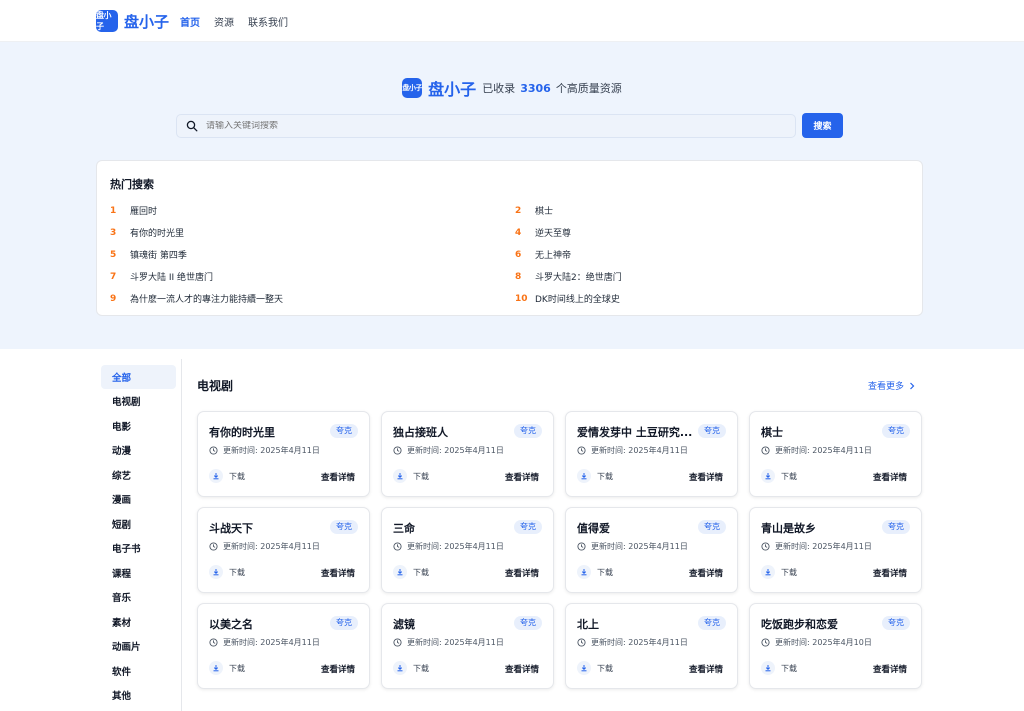 Image resolution: width=1024 pixels, height=711 pixels. What do you see at coordinates (107, 21) in the screenshot?
I see `logo: 盘小子` at bounding box center [107, 21].